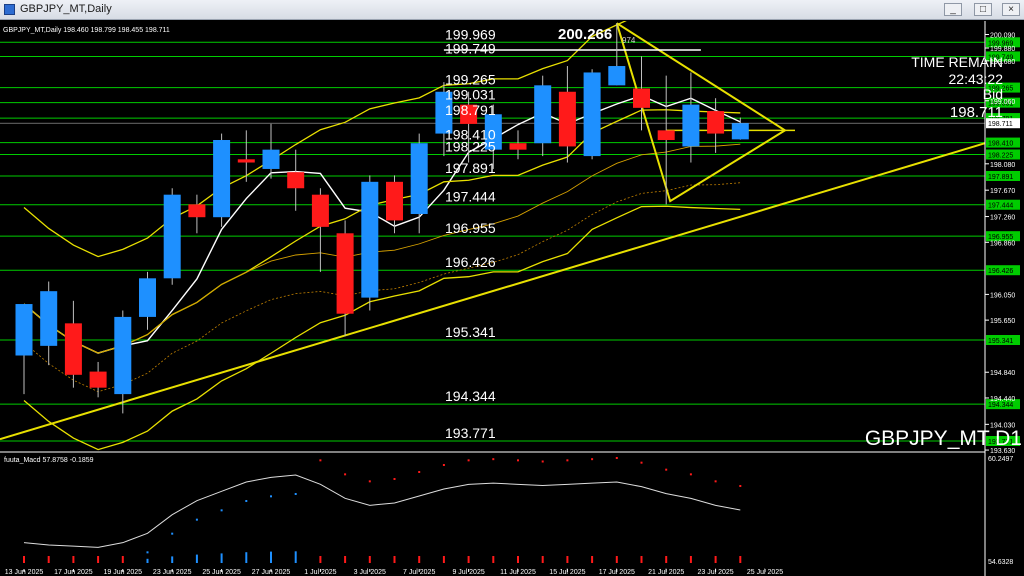 The width and height of the screenshot is (1024, 576). Describe the element at coordinates (666, 572) in the screenshot. I see `x-axis-tick-label: 21 Jul 2025` at that location.